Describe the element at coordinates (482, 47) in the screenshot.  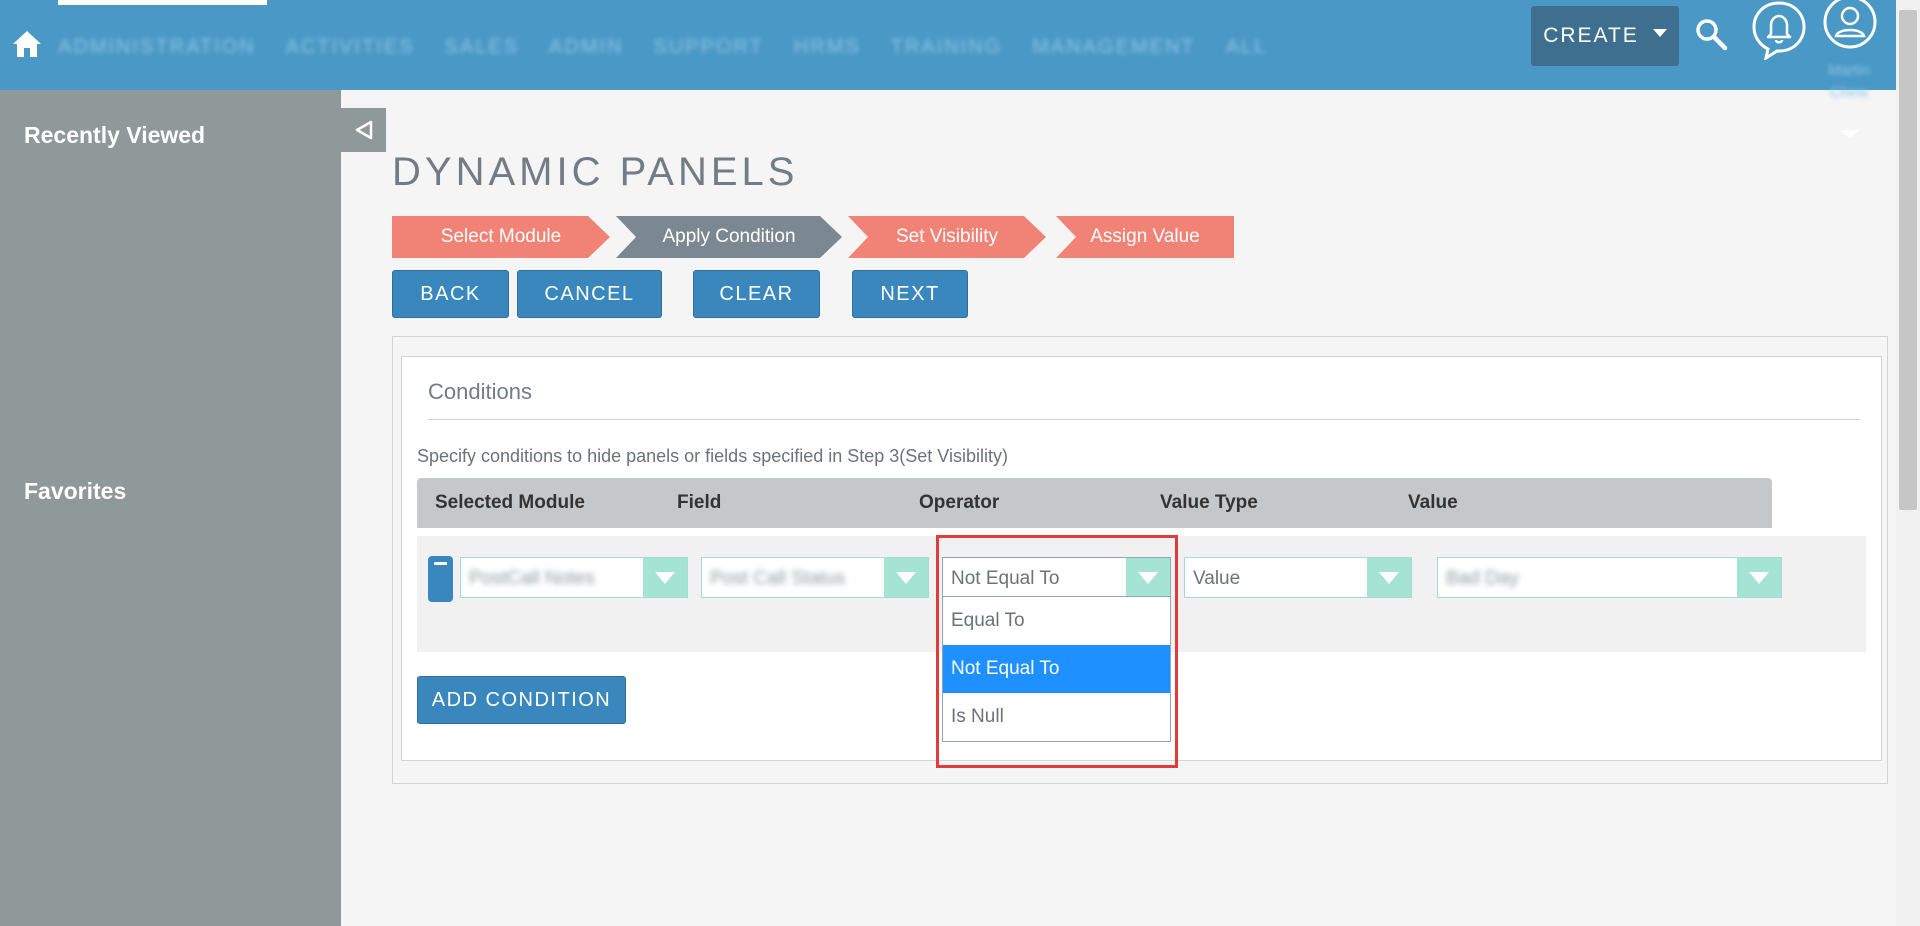
I see `menu-item: SALES` at that location.